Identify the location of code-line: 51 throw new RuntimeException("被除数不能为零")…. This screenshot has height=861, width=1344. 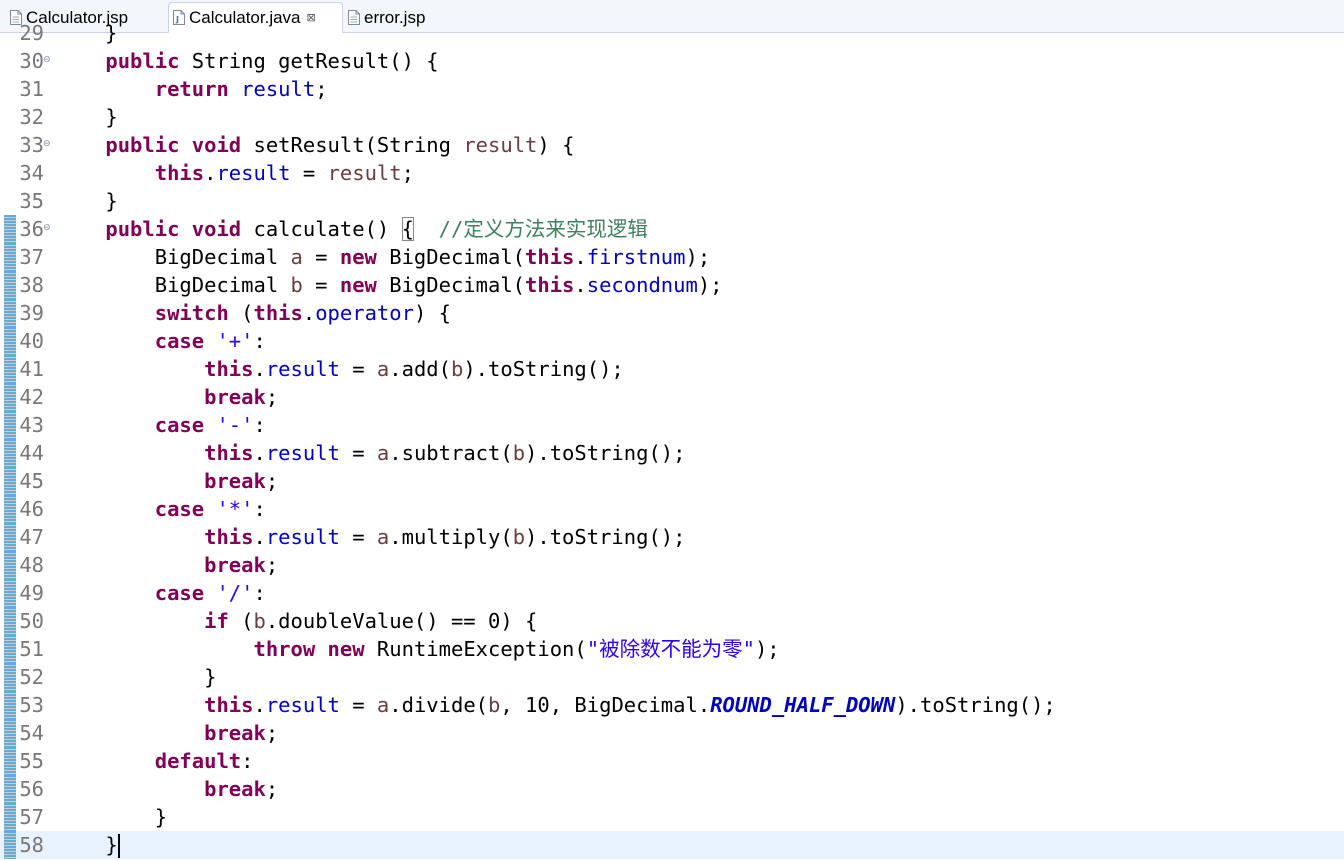
(672, 649).